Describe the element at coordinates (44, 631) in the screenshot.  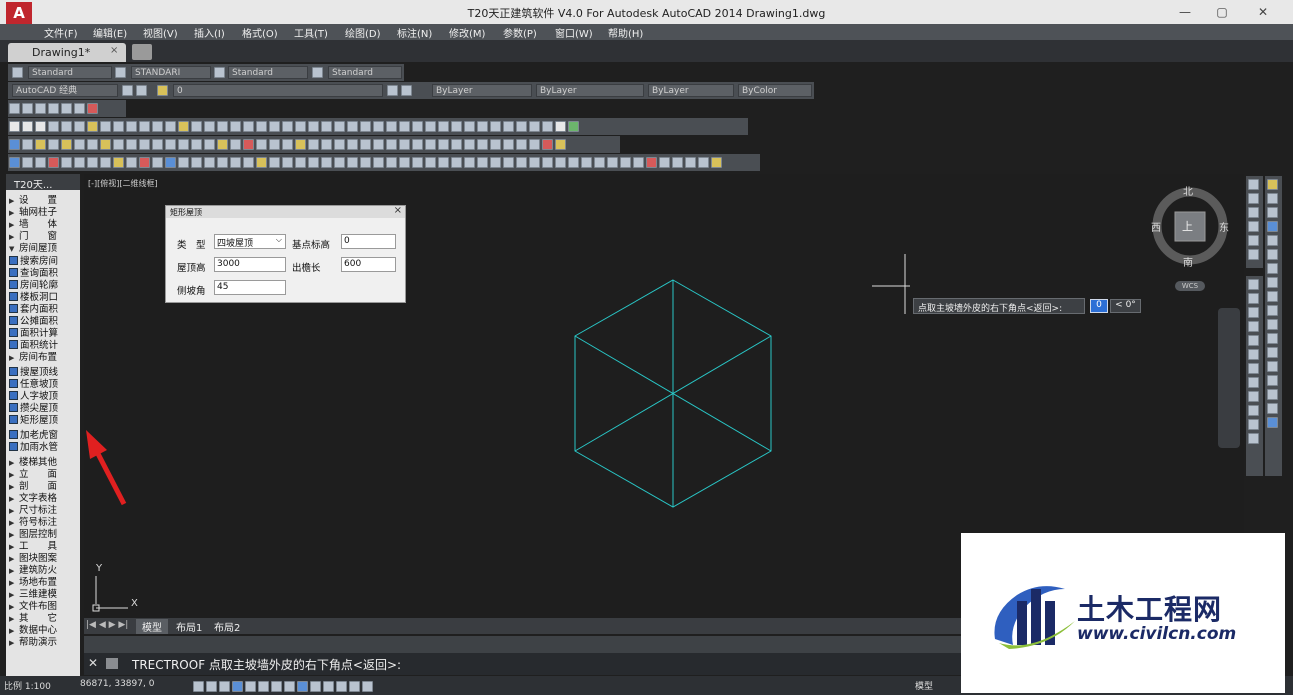
I see `t20-menu-item: ▶ 数据中心` at that location.